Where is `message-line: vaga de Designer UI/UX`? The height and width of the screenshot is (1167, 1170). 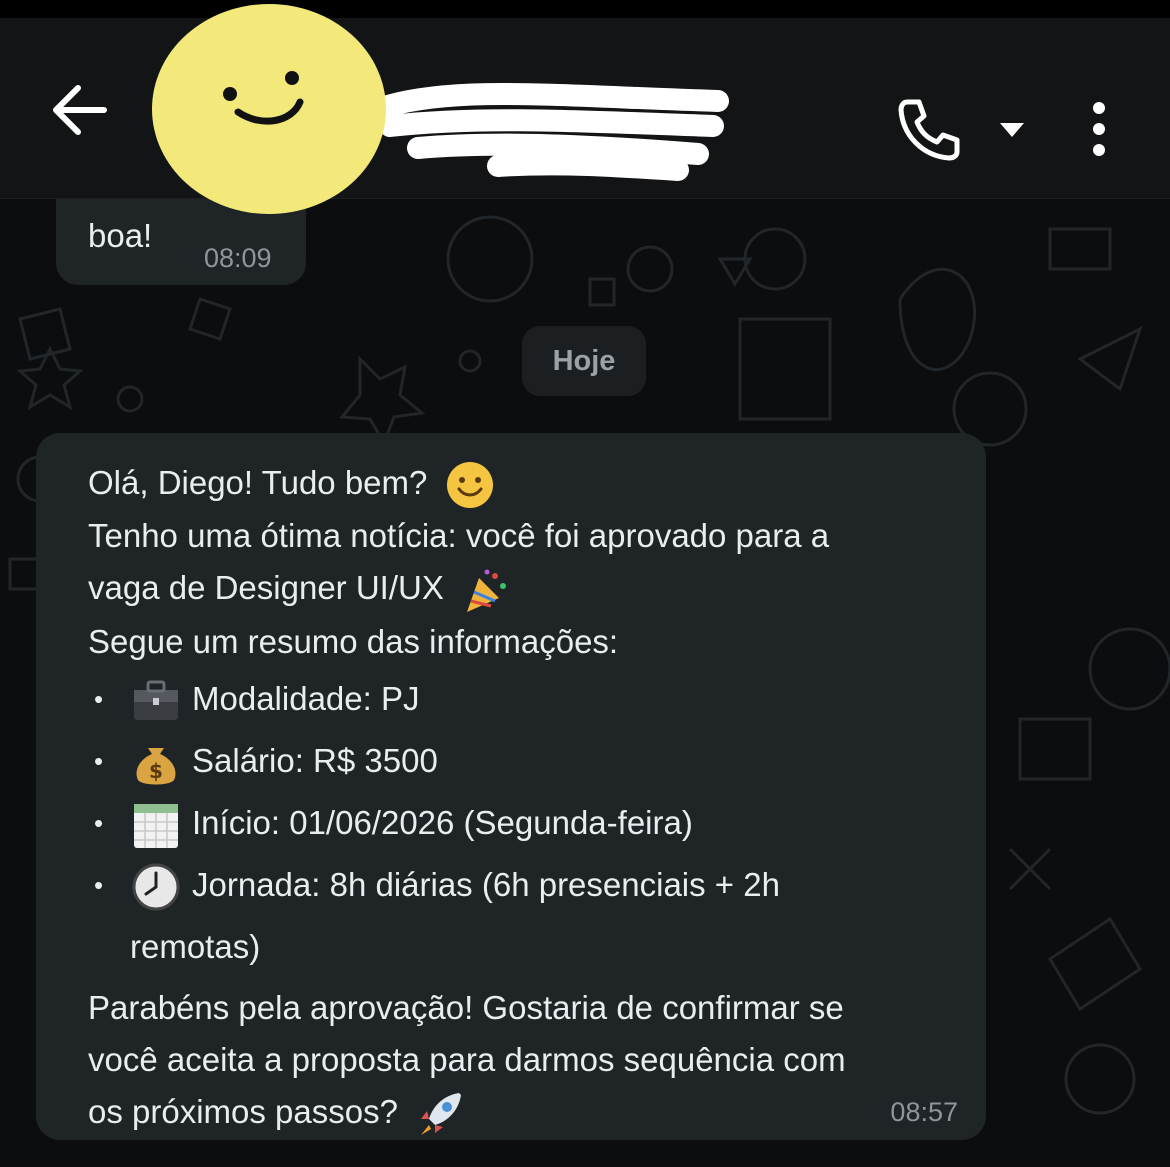 message-line: vaga de Designer UI/UX is located at coordinates (528, 588).